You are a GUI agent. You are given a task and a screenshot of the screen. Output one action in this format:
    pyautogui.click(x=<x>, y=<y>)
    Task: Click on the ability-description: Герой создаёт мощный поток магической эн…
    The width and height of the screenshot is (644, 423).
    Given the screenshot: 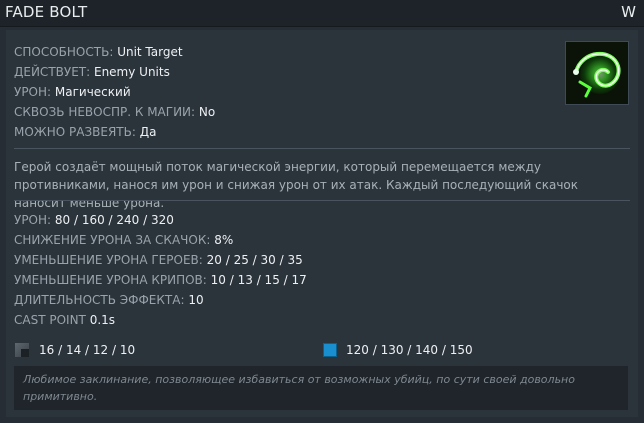 What is the action you would take?
    pyautogui.click(x=296, y=185)
    